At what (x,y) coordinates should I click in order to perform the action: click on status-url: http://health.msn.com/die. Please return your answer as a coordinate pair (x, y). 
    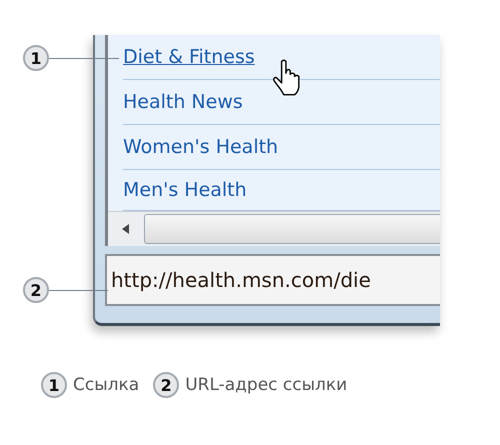
    Looking at the image, I should click on (241, 280).